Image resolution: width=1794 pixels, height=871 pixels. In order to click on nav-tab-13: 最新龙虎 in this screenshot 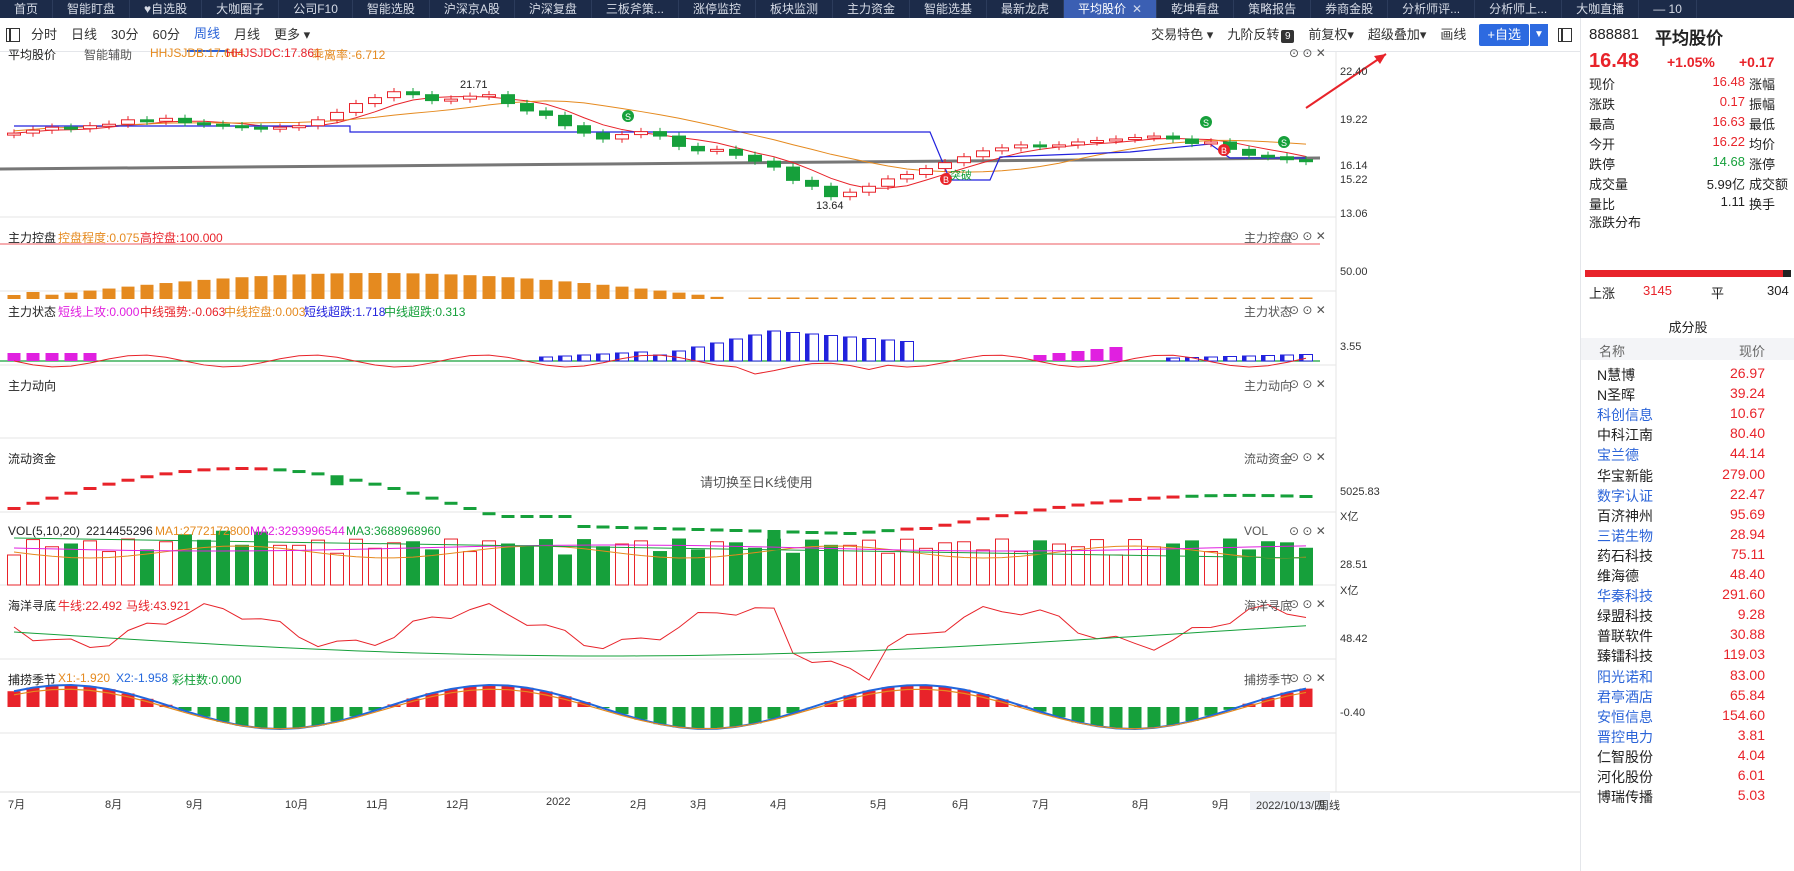, I will do `click(1026, 9)`.